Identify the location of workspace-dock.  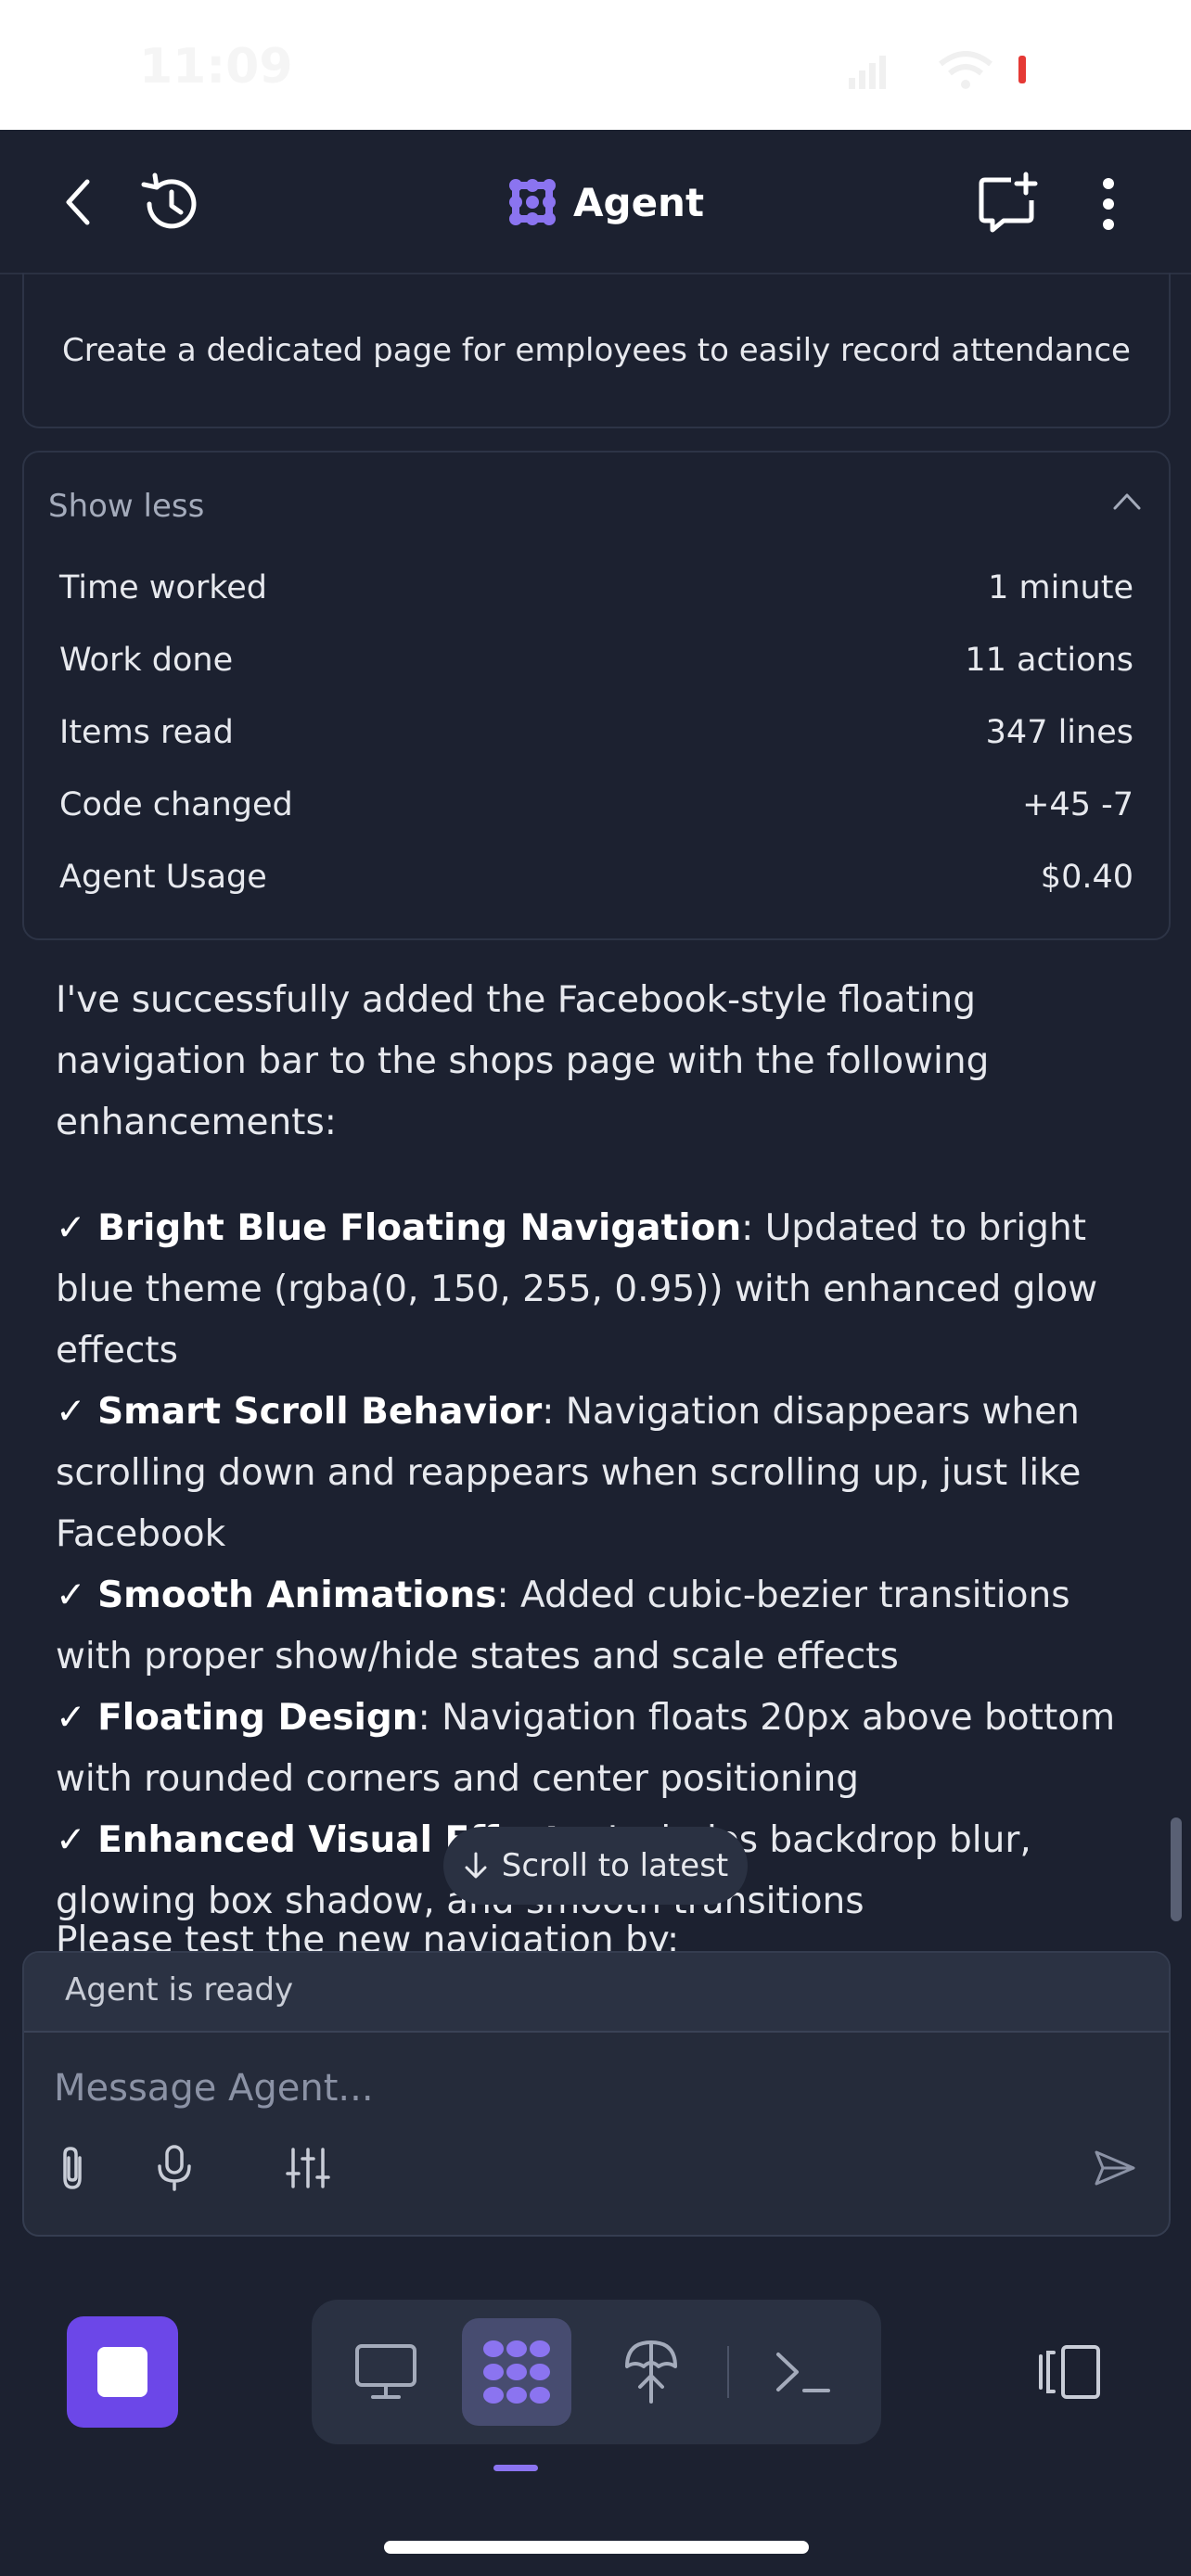
(597, 2372).